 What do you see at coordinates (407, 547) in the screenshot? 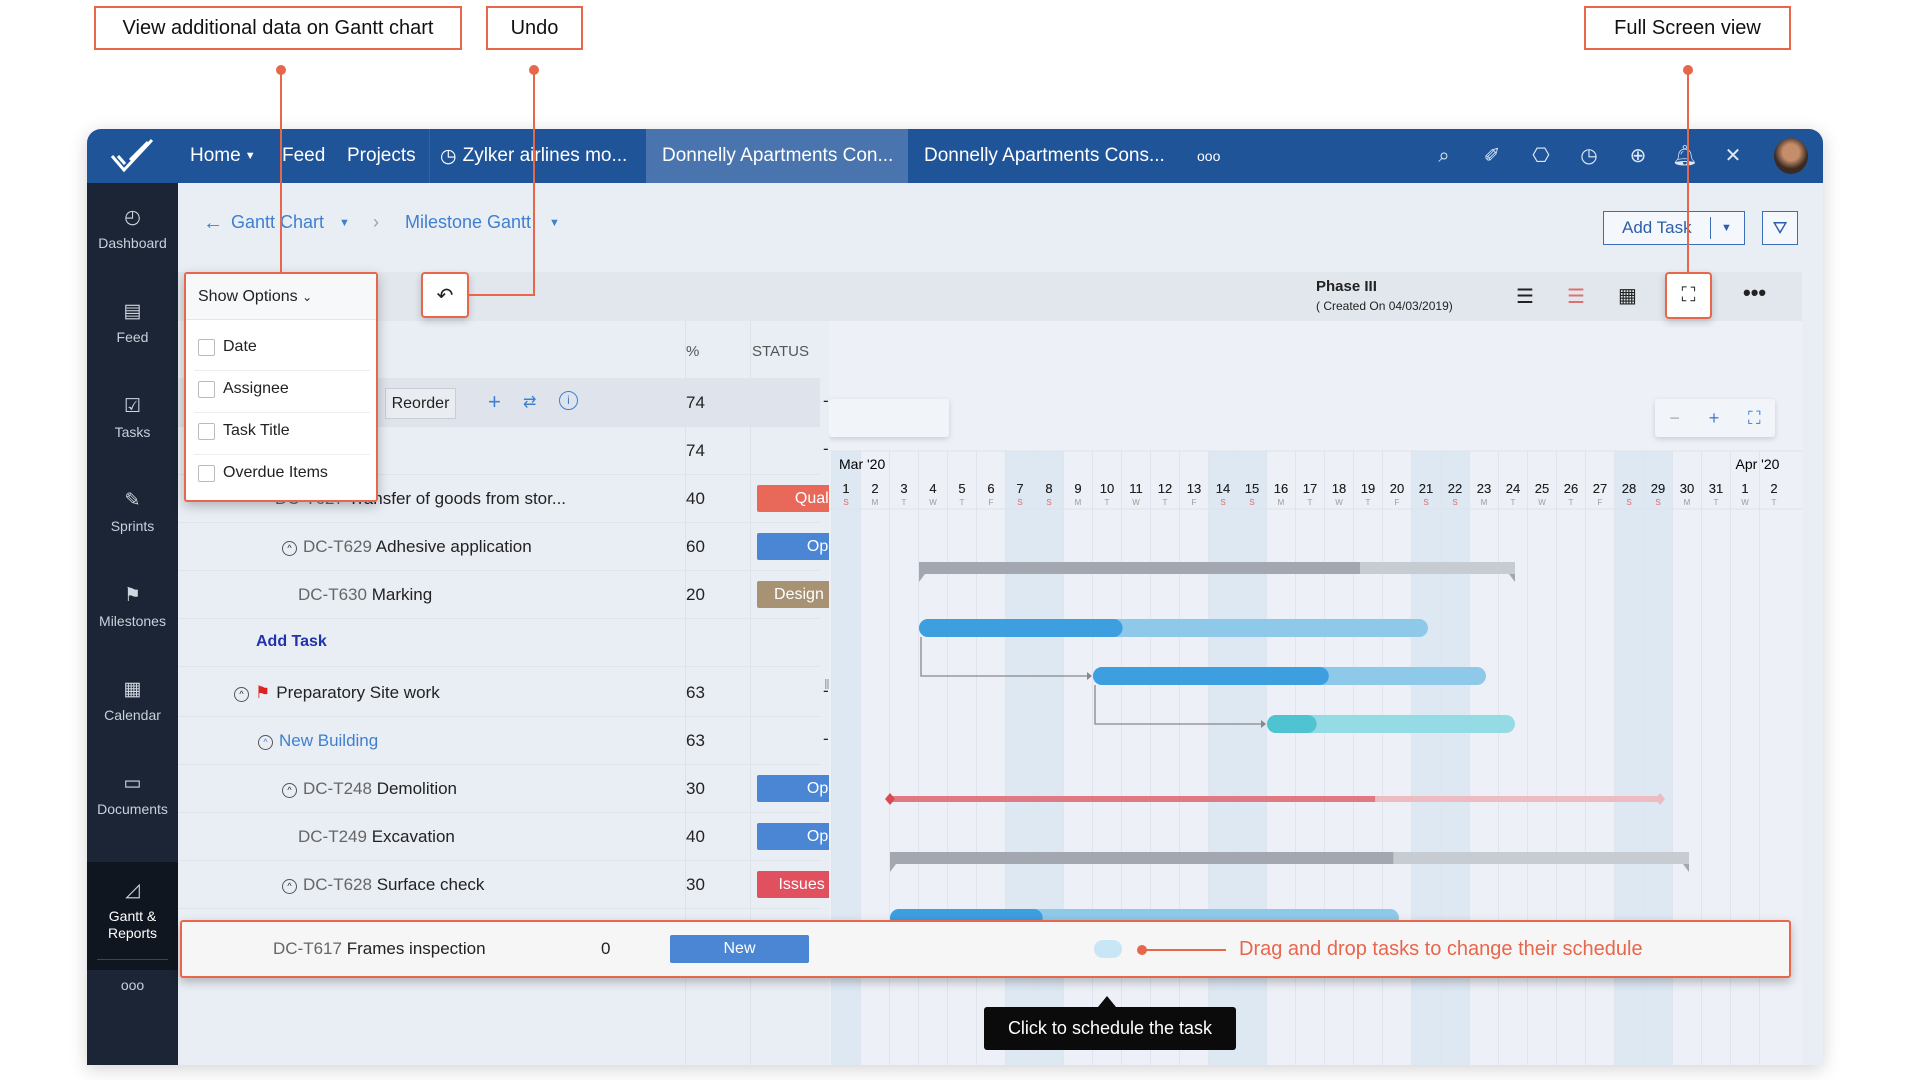
I see `task-name: ^ DC-T629 Adhesive application` at bounding box center [407, 547].